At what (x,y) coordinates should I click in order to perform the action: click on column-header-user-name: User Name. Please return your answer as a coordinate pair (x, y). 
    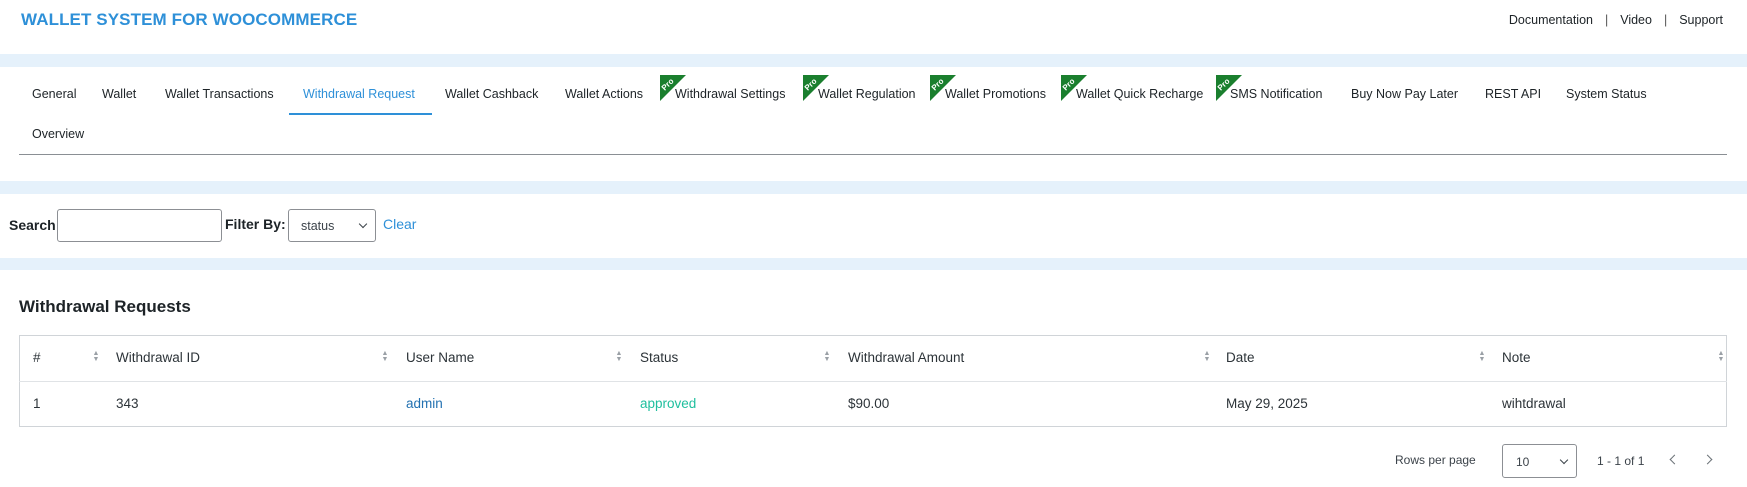
    Looking at the image, I should click on (440, 357).